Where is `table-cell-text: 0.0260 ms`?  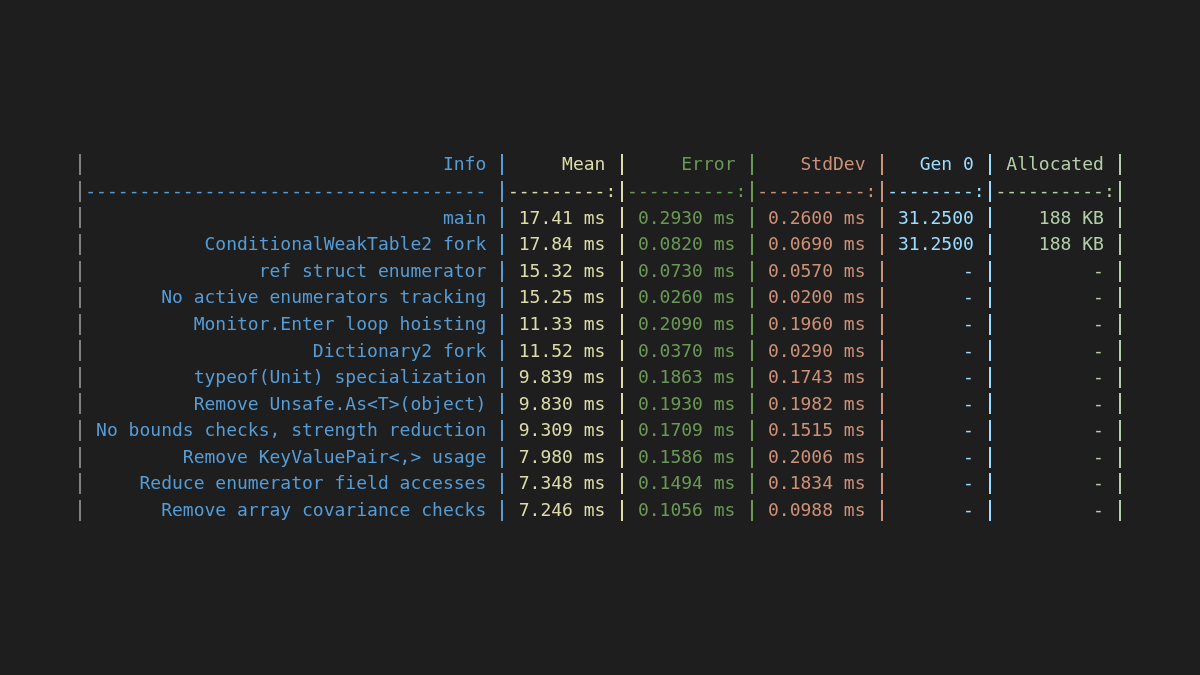
table-cell-text: 0.0260 ms is located at coordinates (686, 297).